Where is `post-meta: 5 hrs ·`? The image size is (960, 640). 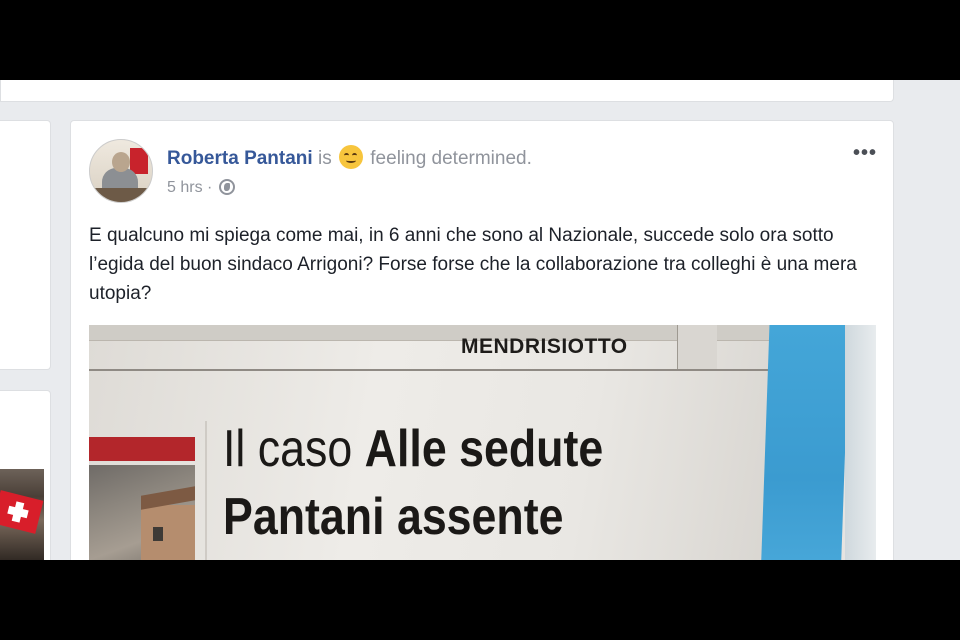 post-meta: 5 hrs · is located at coordinates (201, 188).